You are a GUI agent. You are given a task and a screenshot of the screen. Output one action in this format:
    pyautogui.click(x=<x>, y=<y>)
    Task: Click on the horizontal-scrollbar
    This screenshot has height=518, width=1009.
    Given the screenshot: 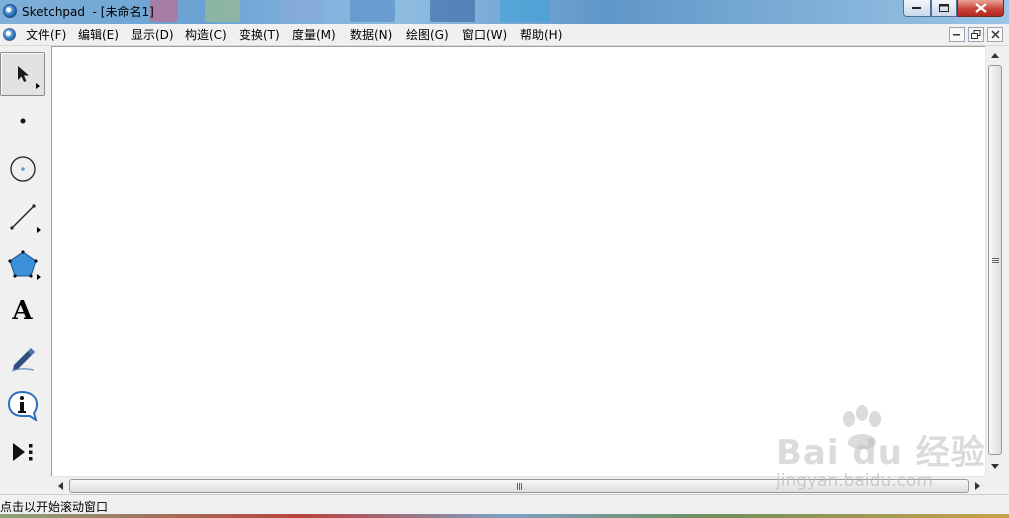 What is the action you would take?
    pyautogui.click(x=518, y=485)
    